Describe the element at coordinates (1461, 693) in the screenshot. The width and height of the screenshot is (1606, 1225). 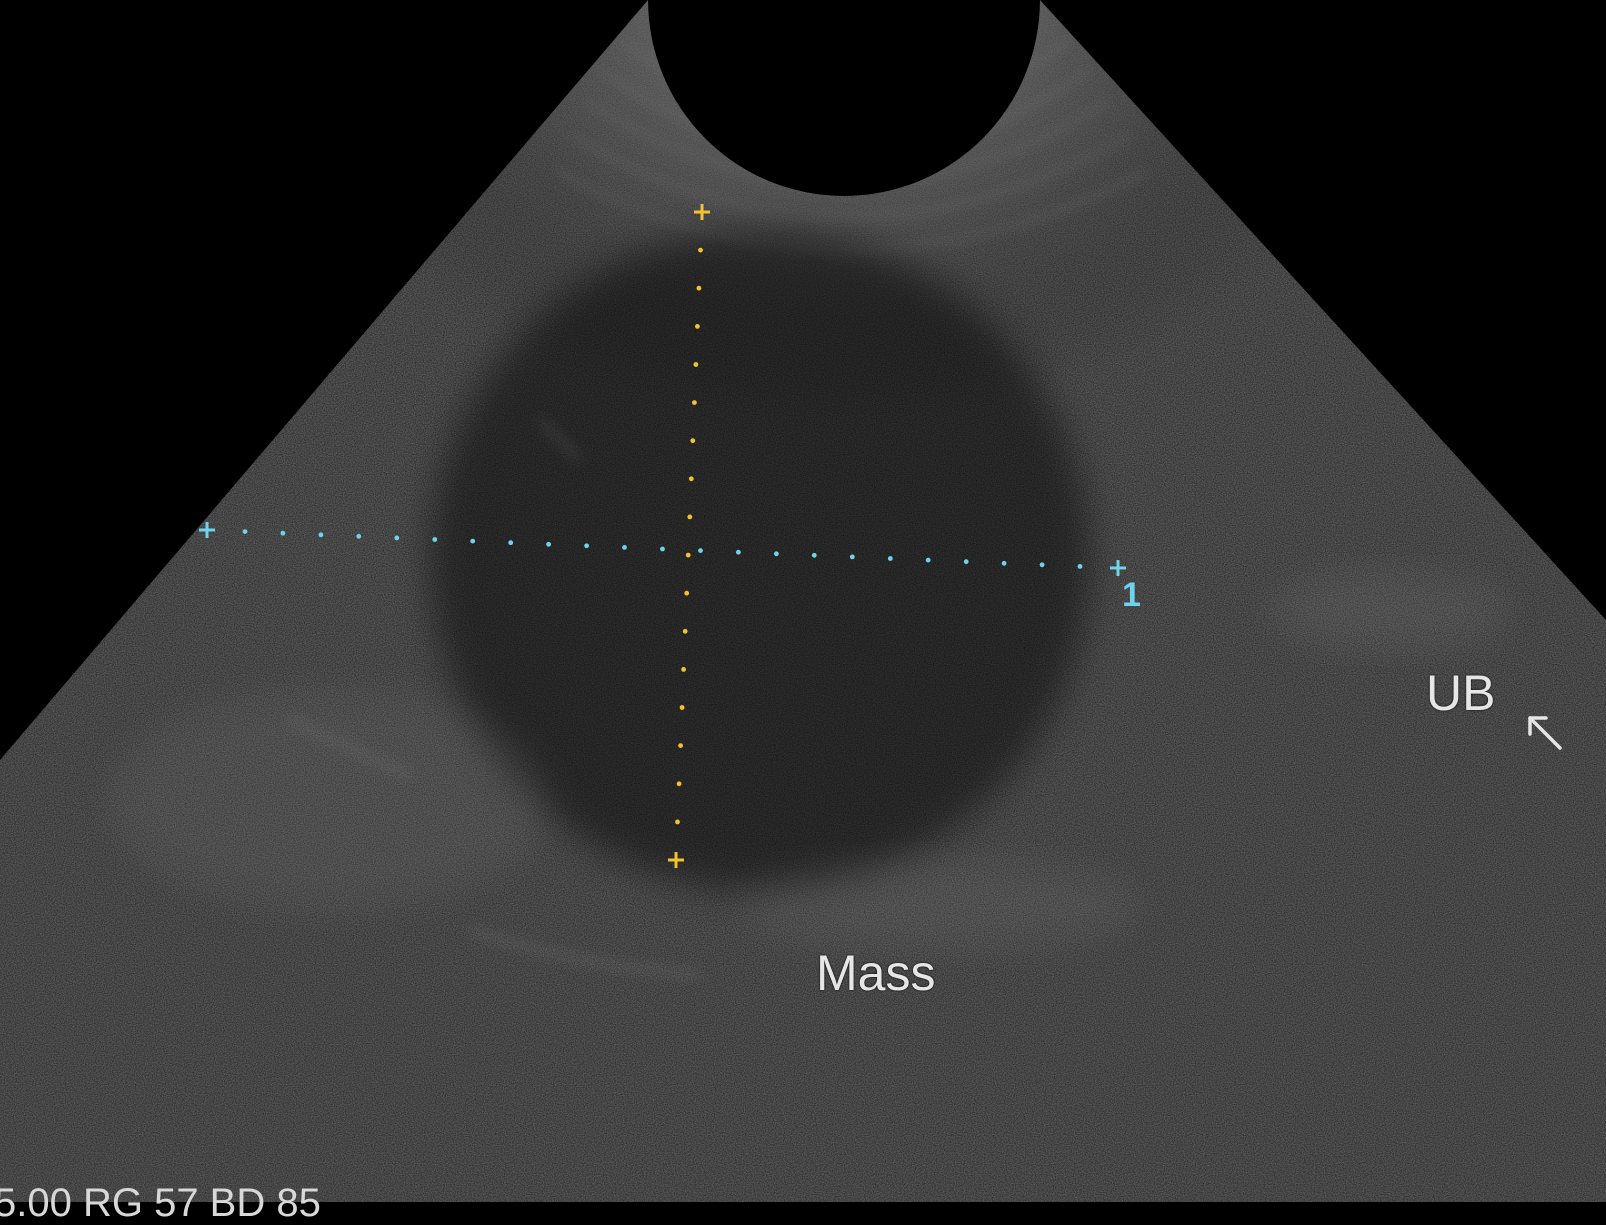
I see `ub-annotation: UB` at that location.